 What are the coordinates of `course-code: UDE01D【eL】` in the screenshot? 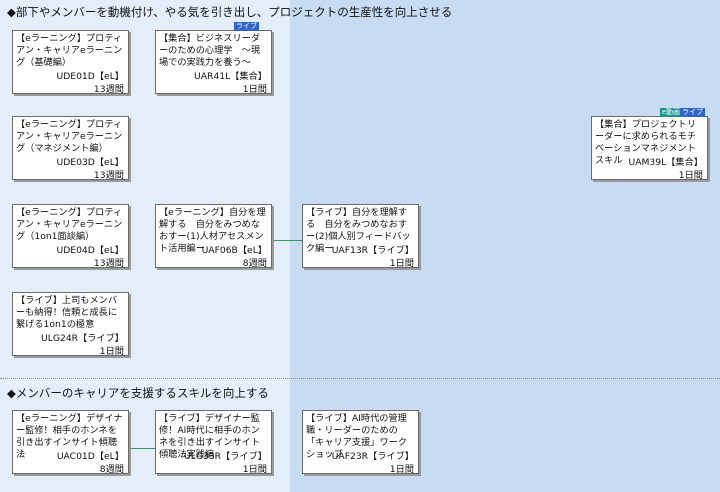 It's located at (90, 76).